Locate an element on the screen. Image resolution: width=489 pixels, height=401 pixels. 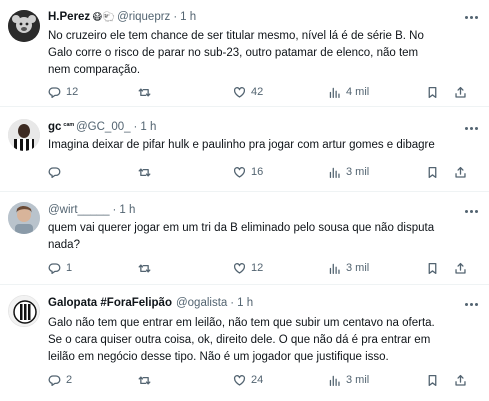
display-name: Galopata #ForaFelipão is located at coordinates (110, 303).